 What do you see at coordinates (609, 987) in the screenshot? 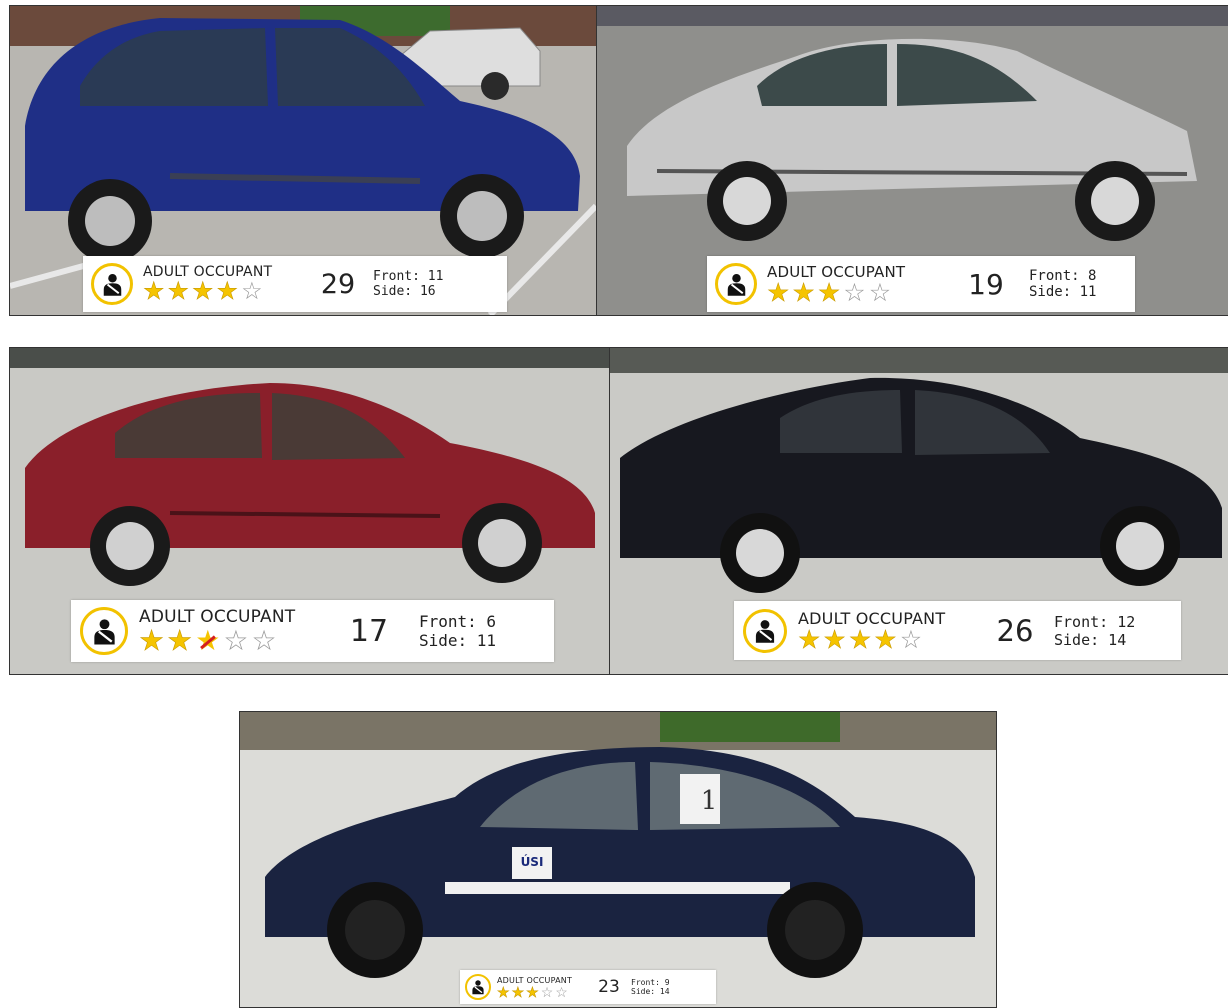
I see `total-score: 23` at bounding box center [609, 987].